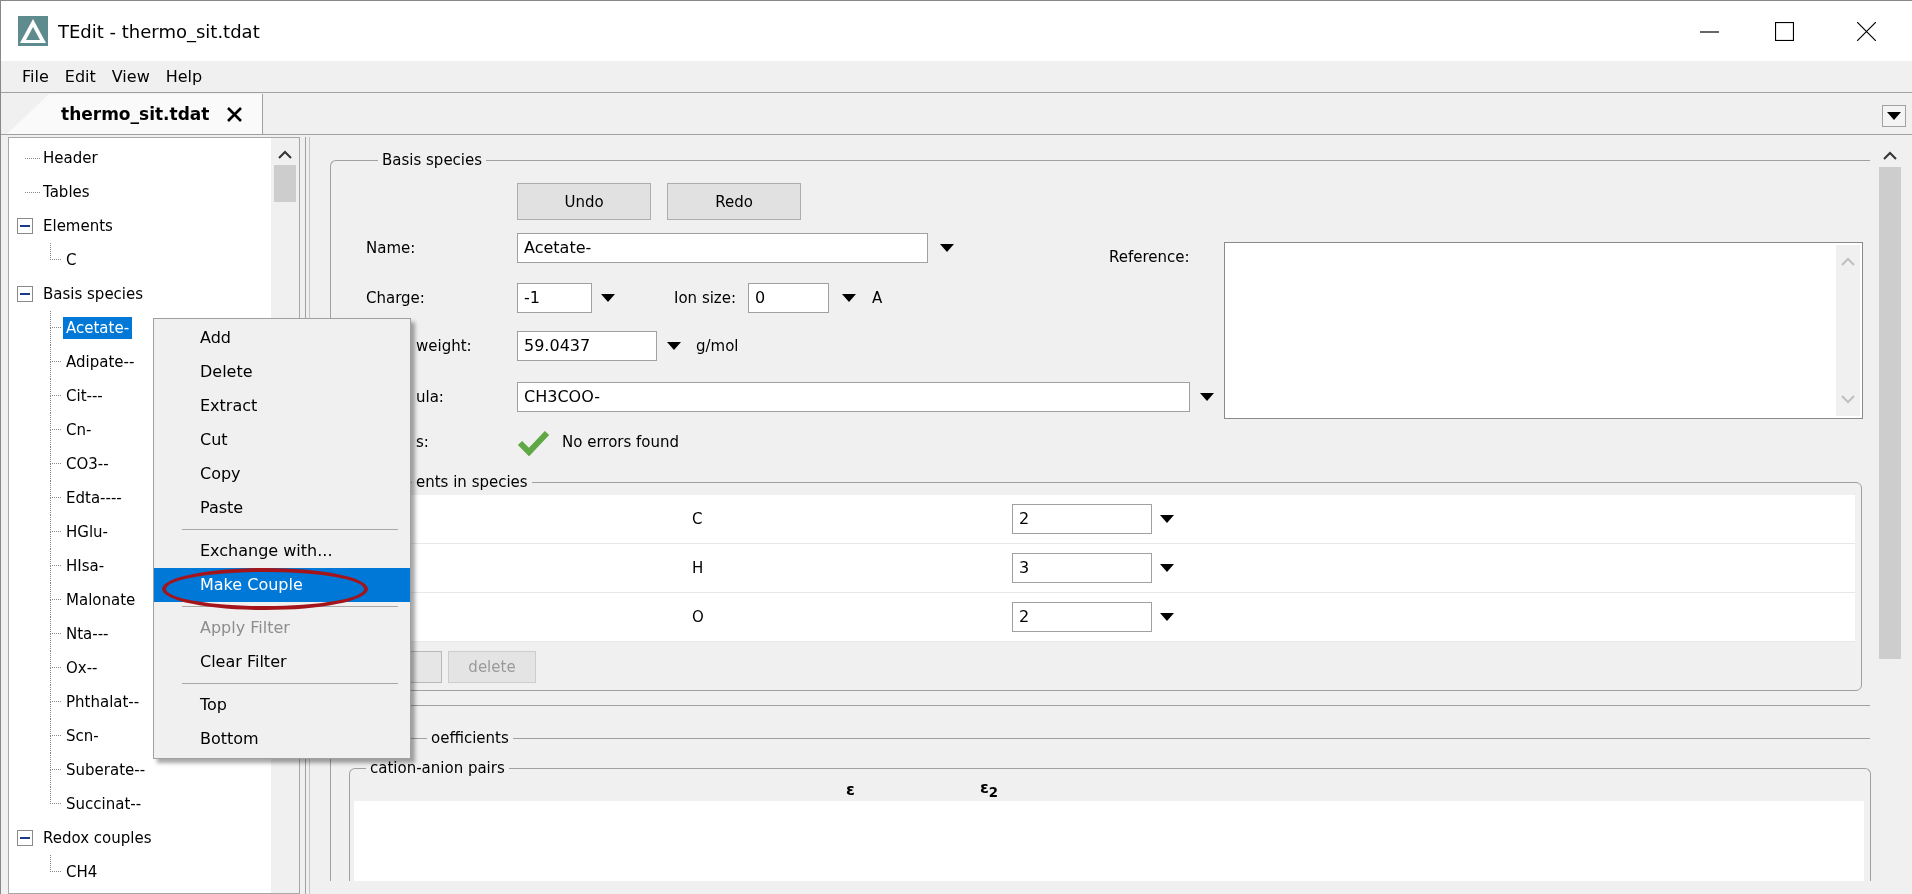 The height and width of the screenshot is (894, 1912). Describe the element at coordinates (1784, 31) in the screenshot. I see `maximize-icon` at that location.